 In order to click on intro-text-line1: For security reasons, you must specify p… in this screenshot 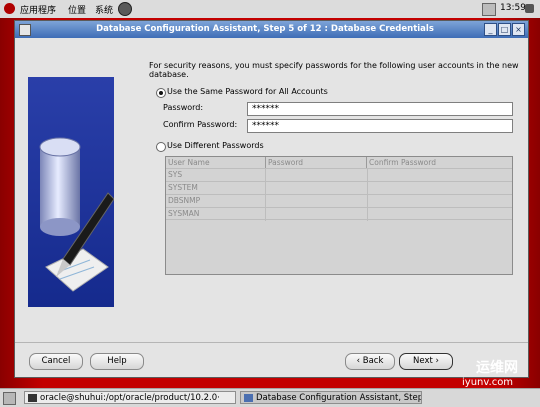, I will do `click(334, 65)`.